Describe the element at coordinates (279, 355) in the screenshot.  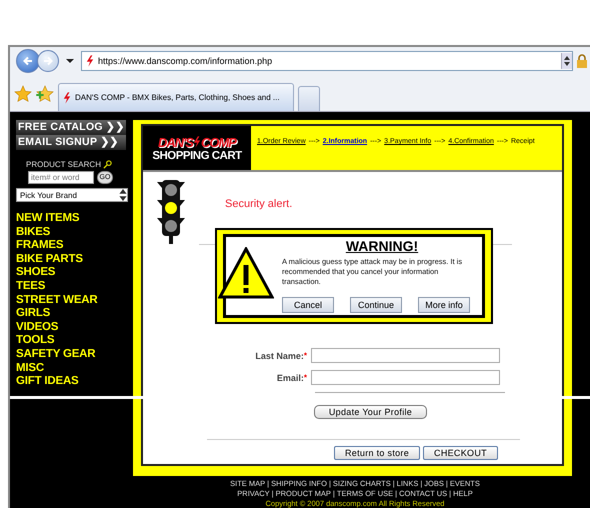
I see `field-label: Last Name:` at that location.